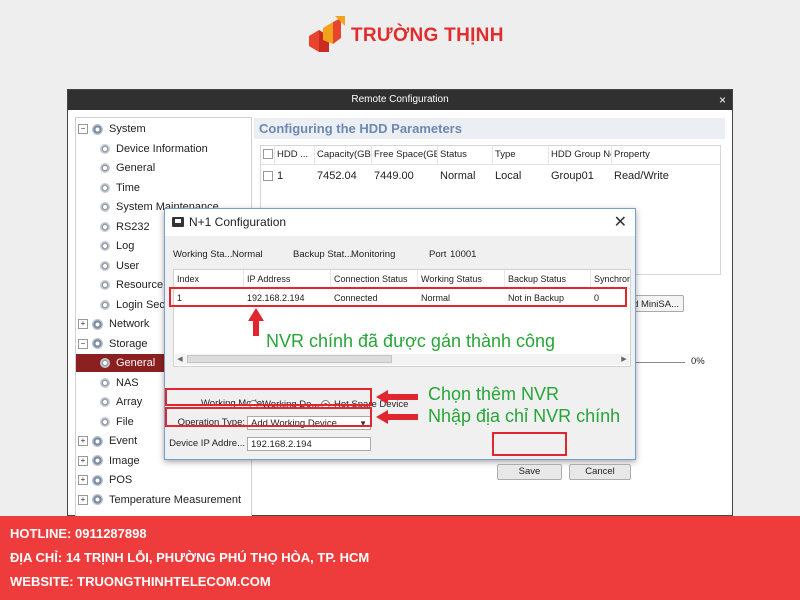  I want to click on page-title: Configuring the HDD Parameters, so click(489, 128).